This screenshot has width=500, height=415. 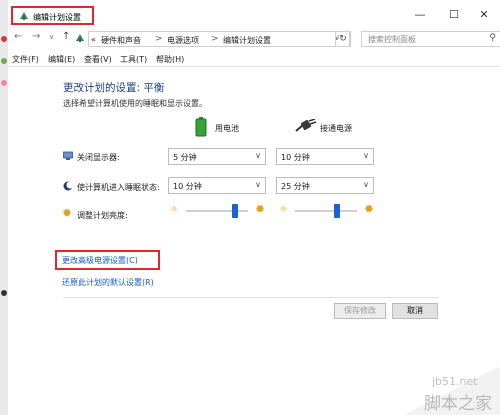 I want to click on brightness-sun-icon: ✹, so click(x=67, y=213).